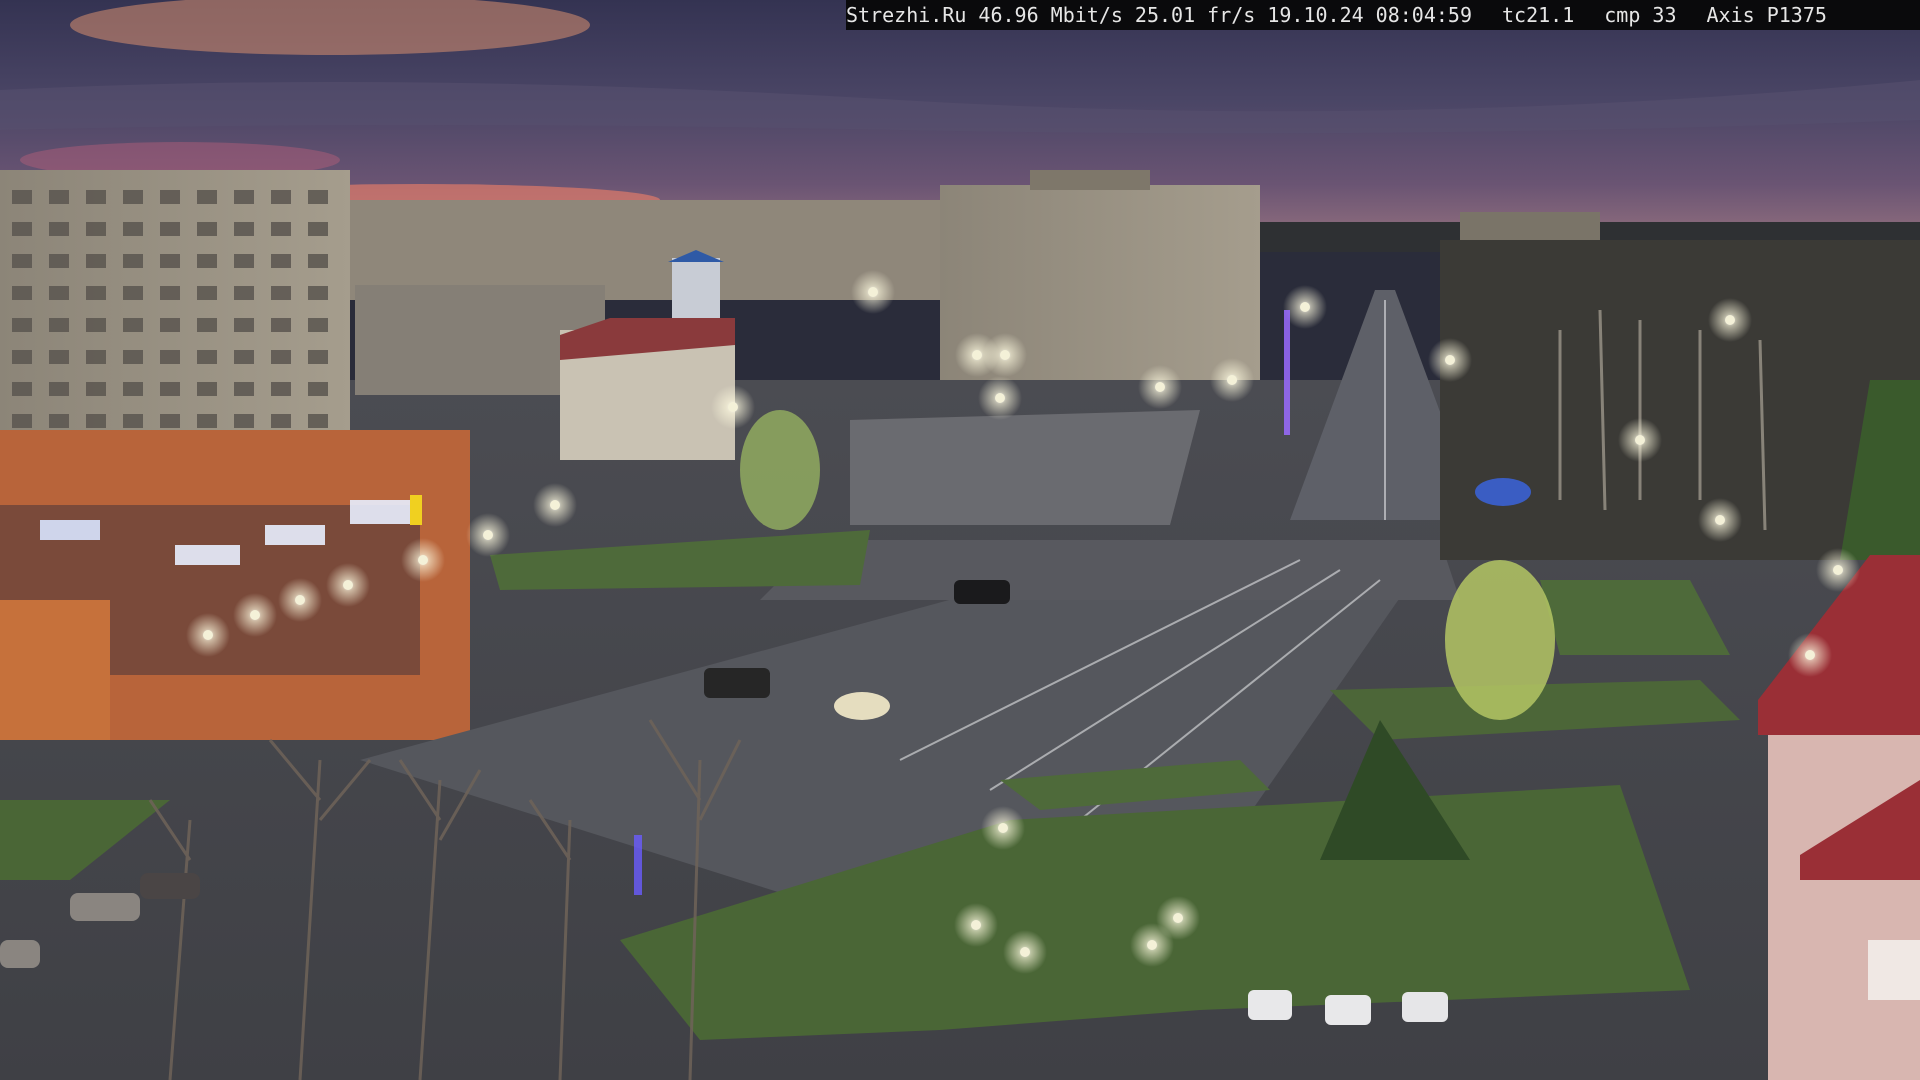  I want to click on camera-model: Axis P1375, so click(1766, 15).